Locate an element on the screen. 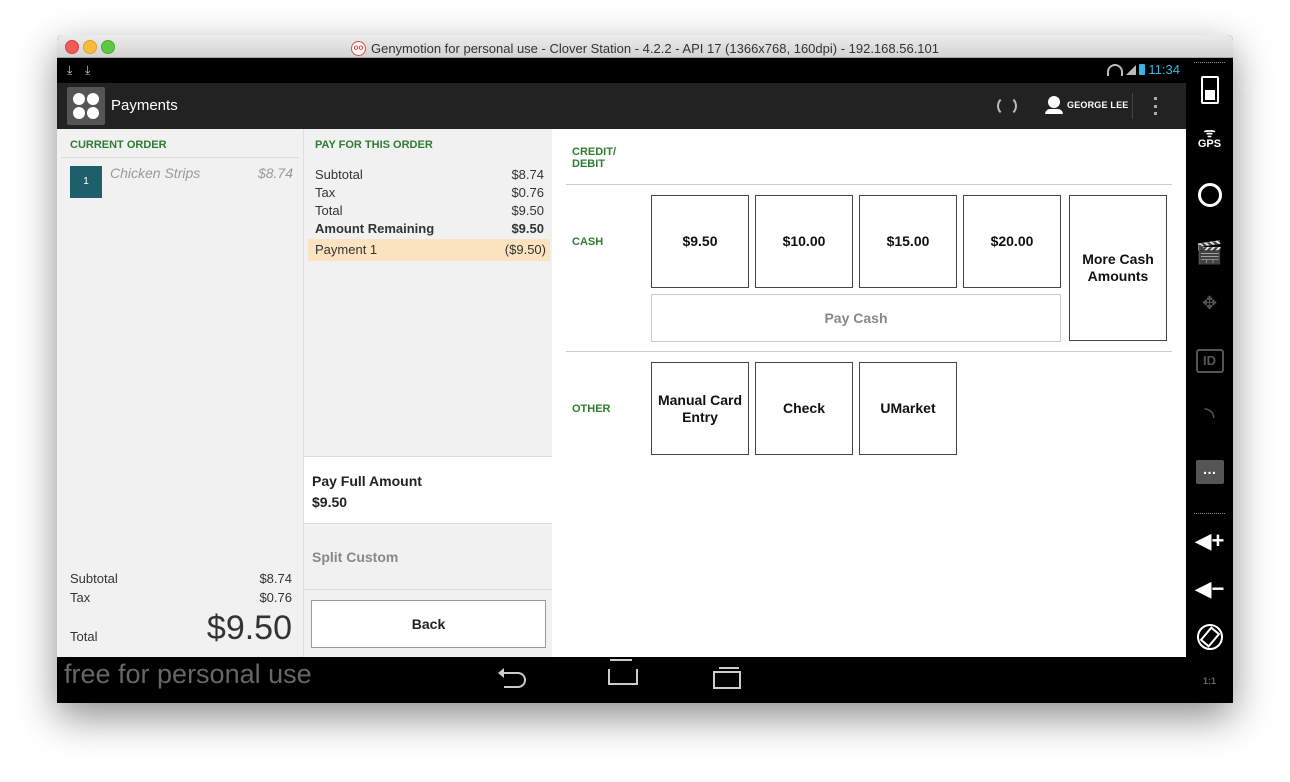 The image size is (1290, 782). pay-subtotal-row: Subtotal $8.74 is located at coordinates (428, 175).